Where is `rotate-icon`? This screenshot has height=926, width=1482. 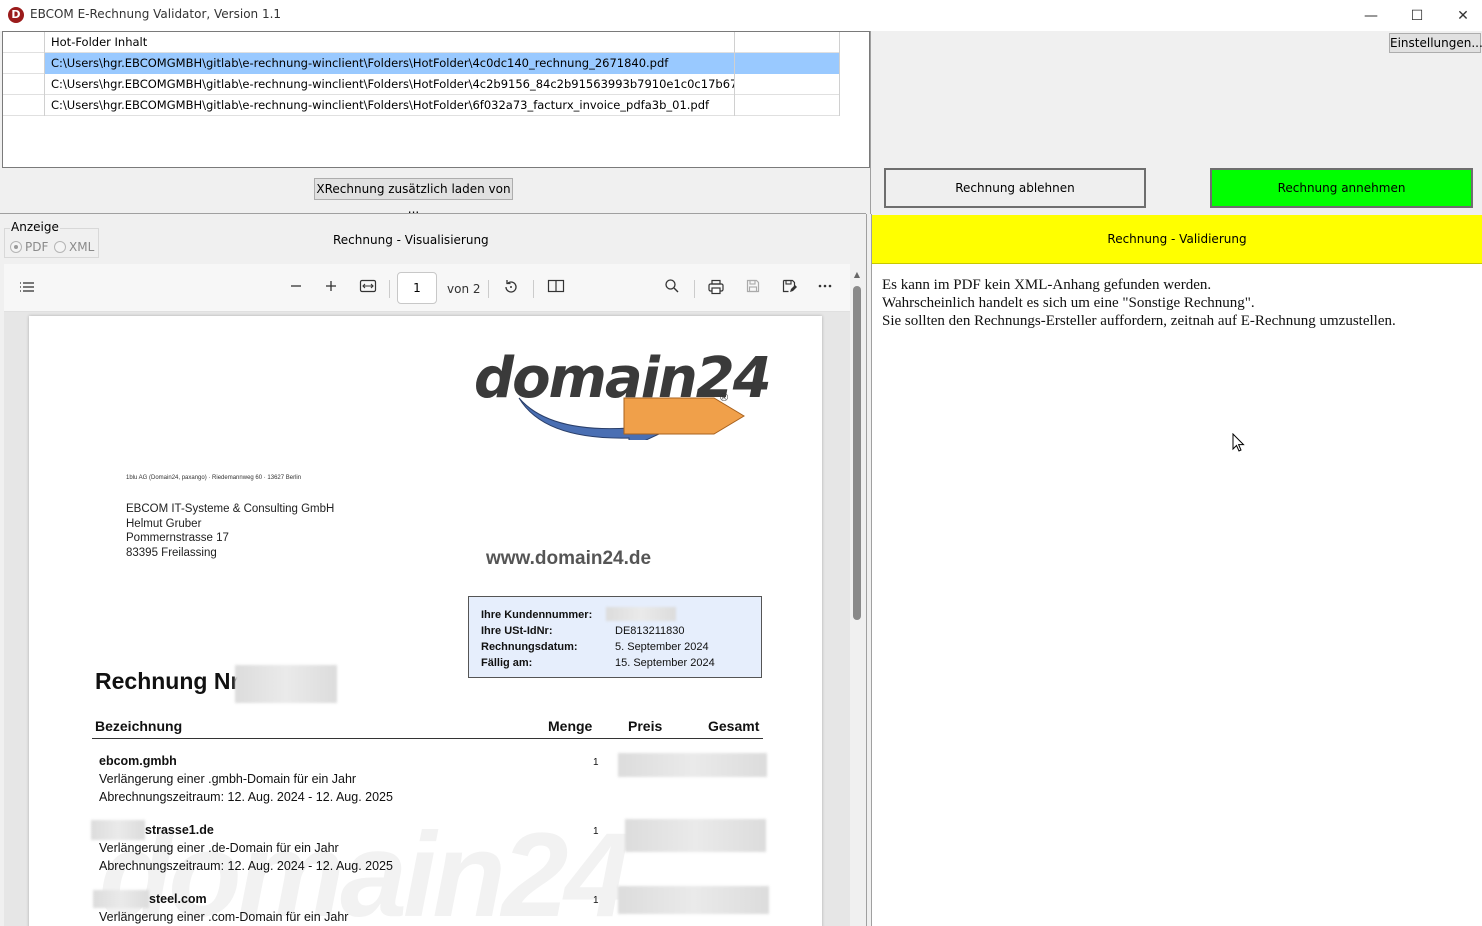 rotate-icon is located at coordinates (511, 288).